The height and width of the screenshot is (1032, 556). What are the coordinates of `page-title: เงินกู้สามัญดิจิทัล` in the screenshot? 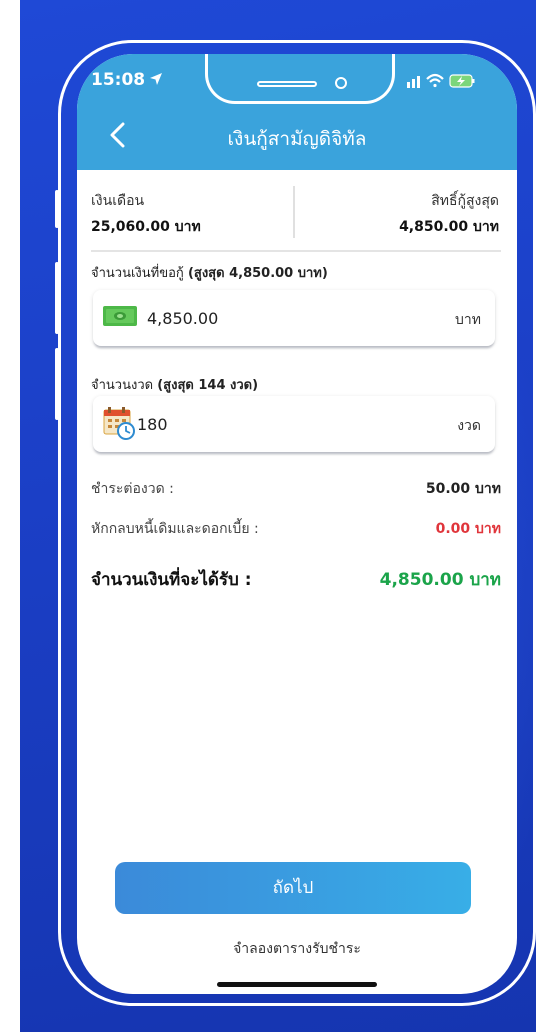 It's located at (297, 139).